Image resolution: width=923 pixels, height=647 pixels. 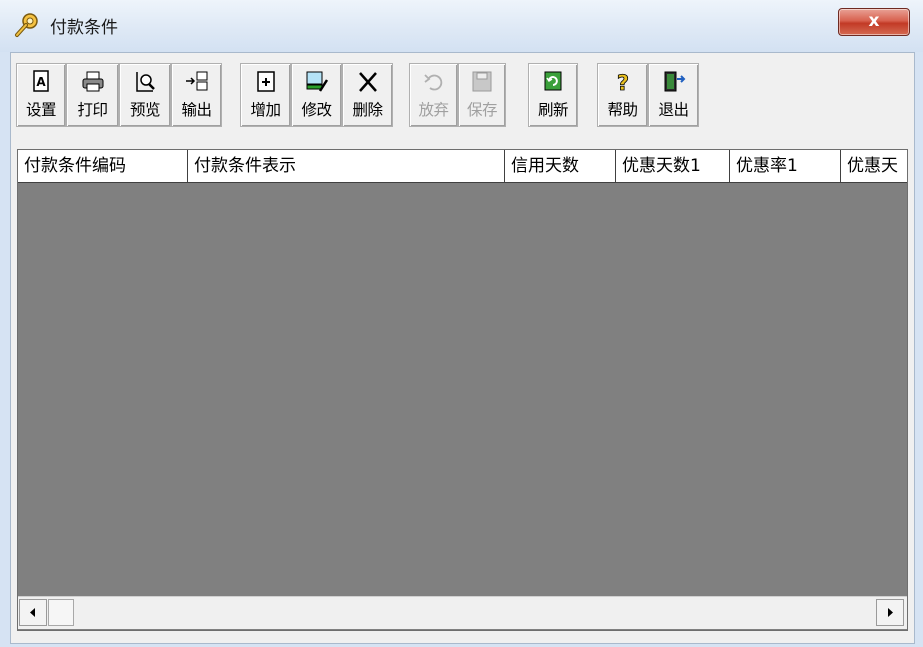 I want to click on print-label: 打印, so click(x=92, y=110).